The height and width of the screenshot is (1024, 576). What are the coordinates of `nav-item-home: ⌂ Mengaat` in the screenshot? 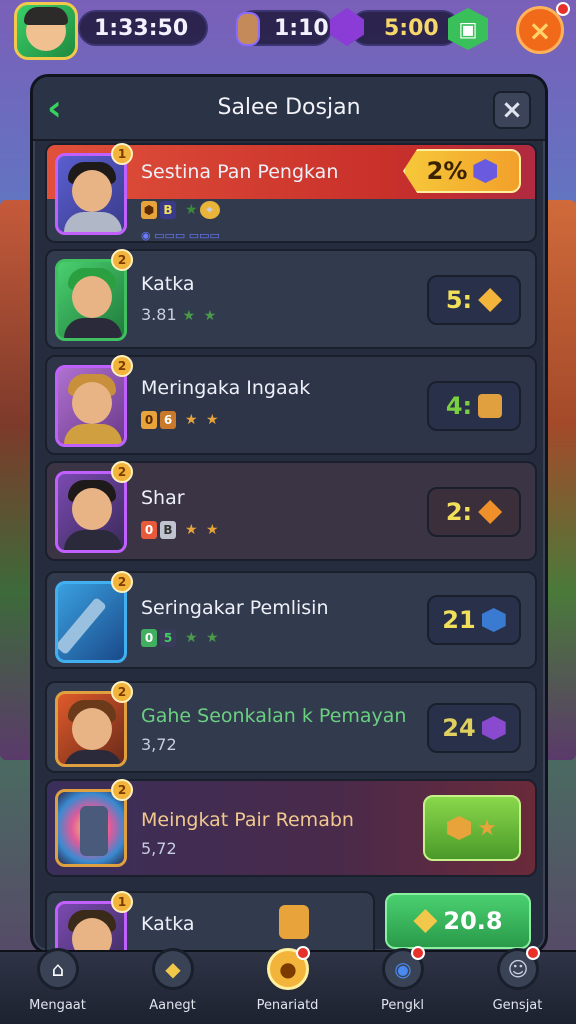 It's located at (57, 986).